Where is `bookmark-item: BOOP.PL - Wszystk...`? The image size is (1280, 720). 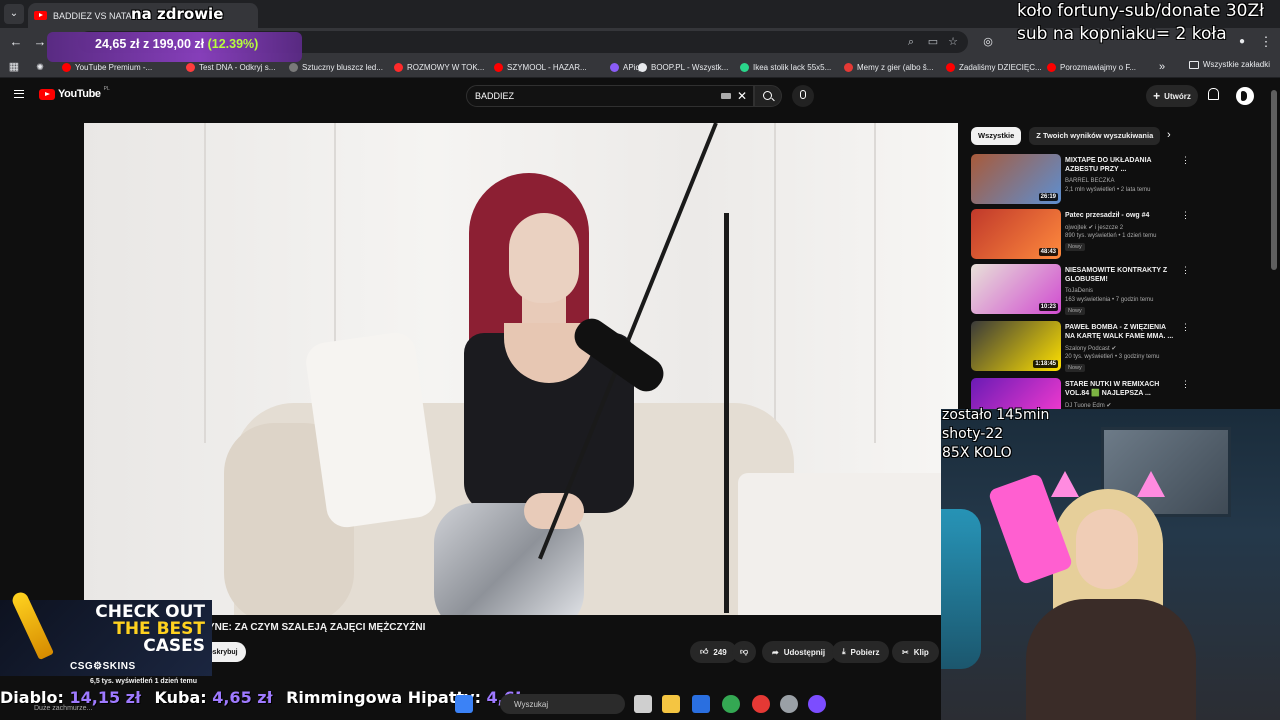 bookmark-item: BOOP.PL - Wszystk... is located at coordinates (683, 67).